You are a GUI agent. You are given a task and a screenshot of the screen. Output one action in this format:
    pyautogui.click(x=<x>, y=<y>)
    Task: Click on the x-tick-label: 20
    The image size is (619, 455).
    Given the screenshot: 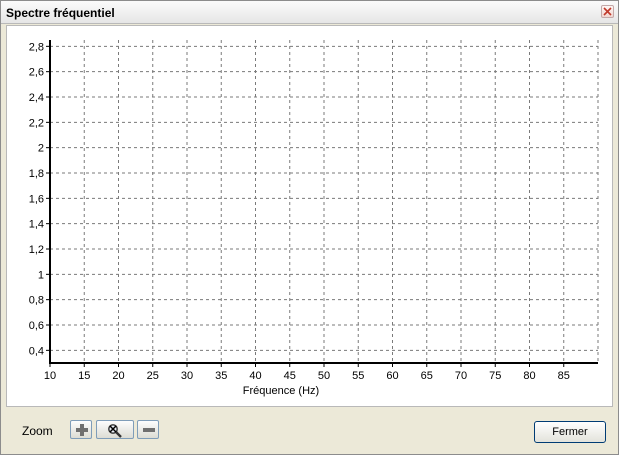 What is the action you would take?
    pyautogui.click(x=118, y=376)
    